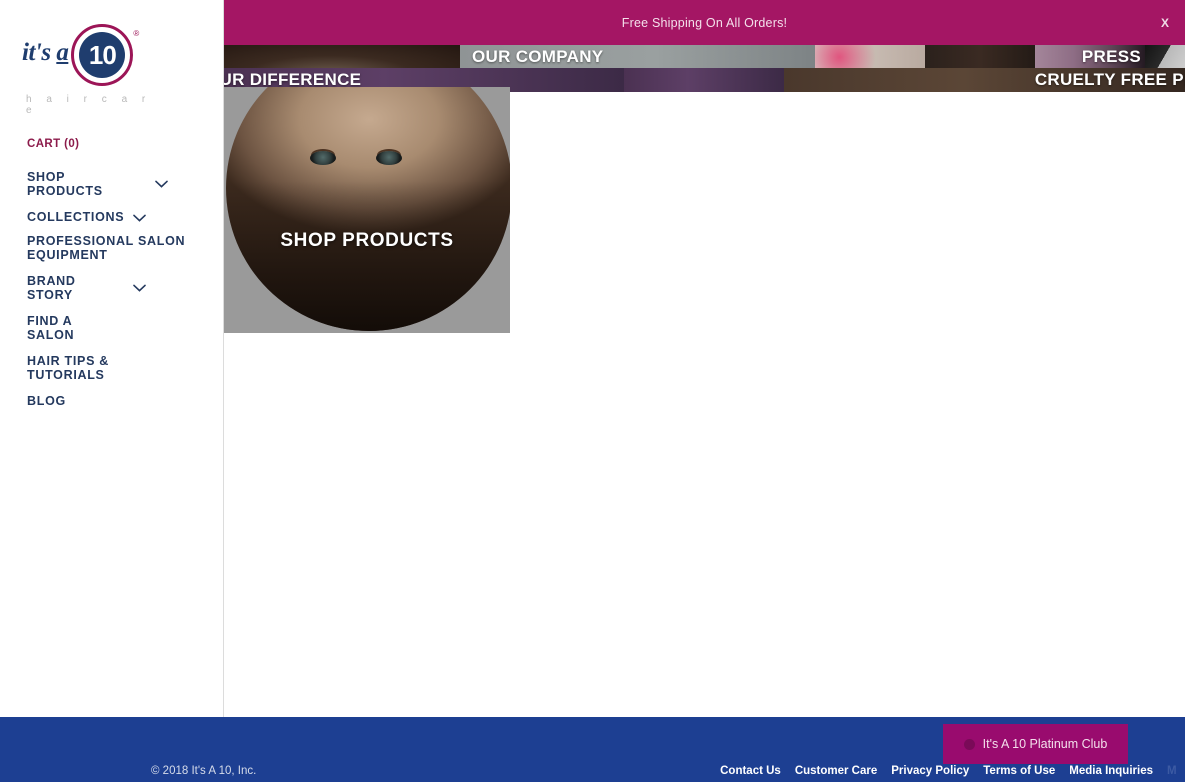 The image size is (1185, 782). I want to click on sidebar-item-label: BRAND STORY, so click(51, 288).